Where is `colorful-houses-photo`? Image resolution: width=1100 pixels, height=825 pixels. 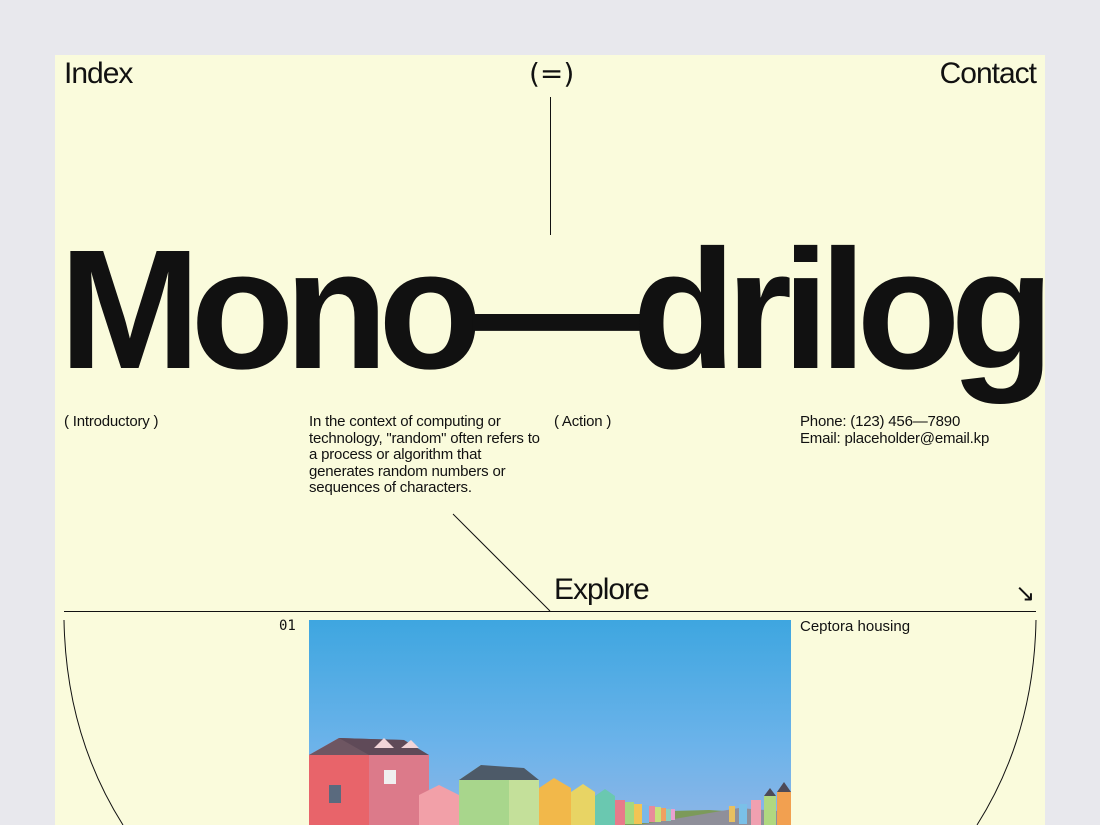
colorful-houses-photo is located at coordinates (550, 722).